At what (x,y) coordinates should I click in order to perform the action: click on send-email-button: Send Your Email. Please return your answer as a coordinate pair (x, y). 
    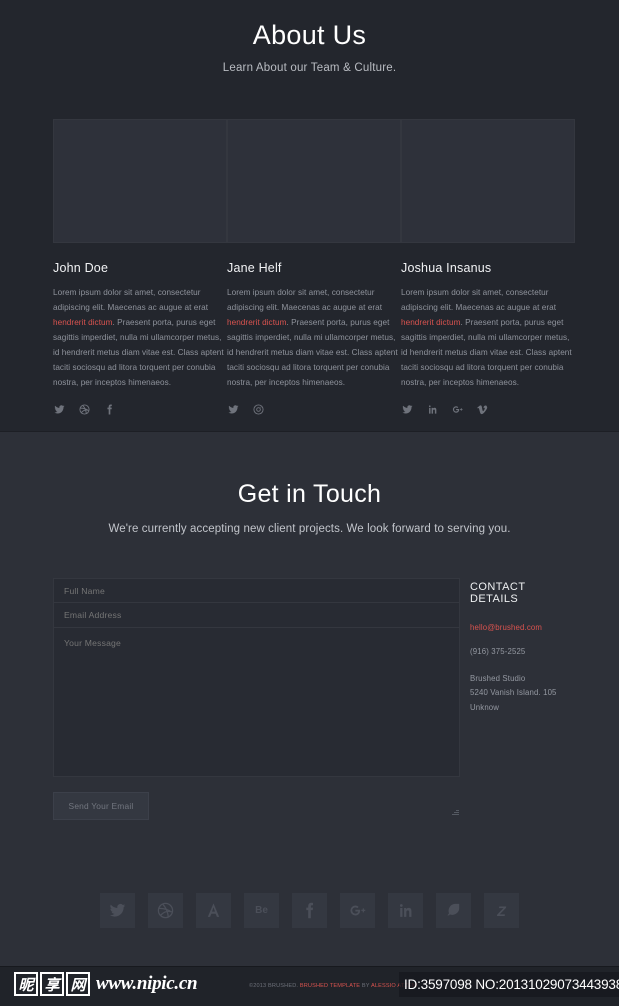
    Looking at the image, I should click on (101, 806).